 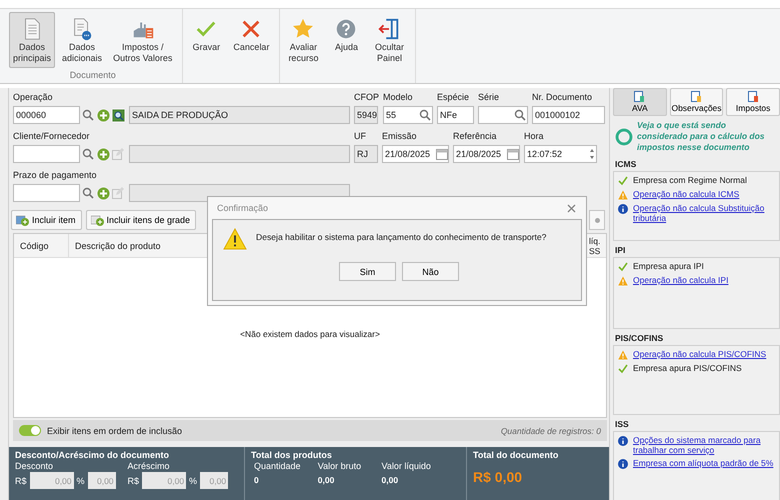 What do you see at coordinates (92, 76) in the screenshot?
I see `group-label: Documento` at bounding box center [92, 76].